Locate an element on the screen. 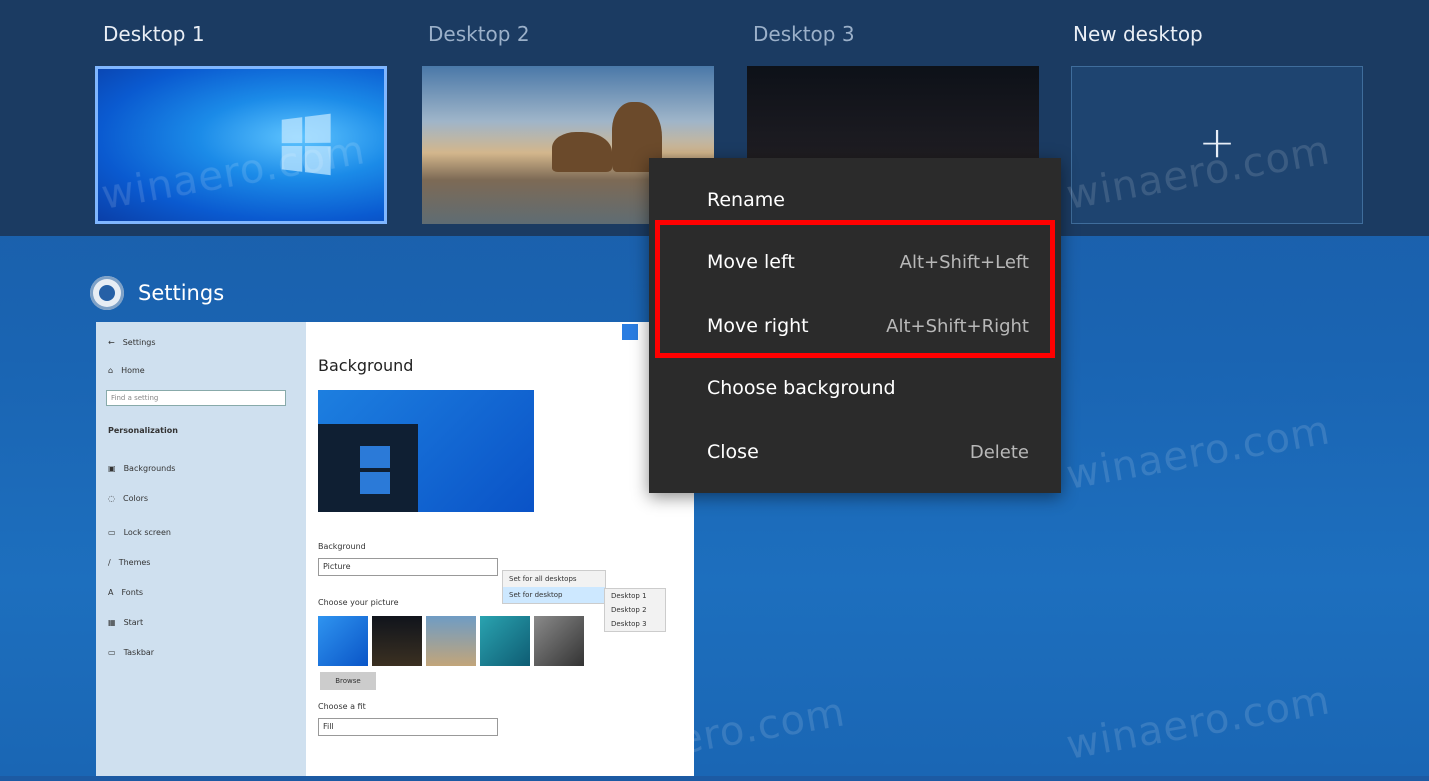  choose-picture-label: Choose your picture is located at coordinates (358, 602).